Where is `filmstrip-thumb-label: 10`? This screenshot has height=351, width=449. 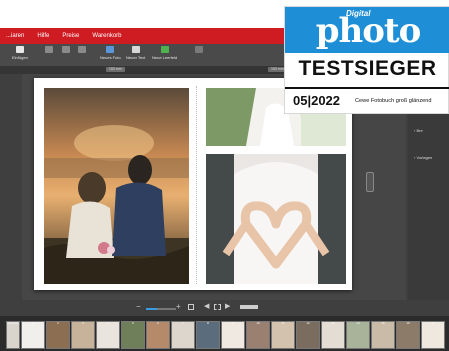 filmstrip-thumb-label: 10 is located at coordinates (258, 323).